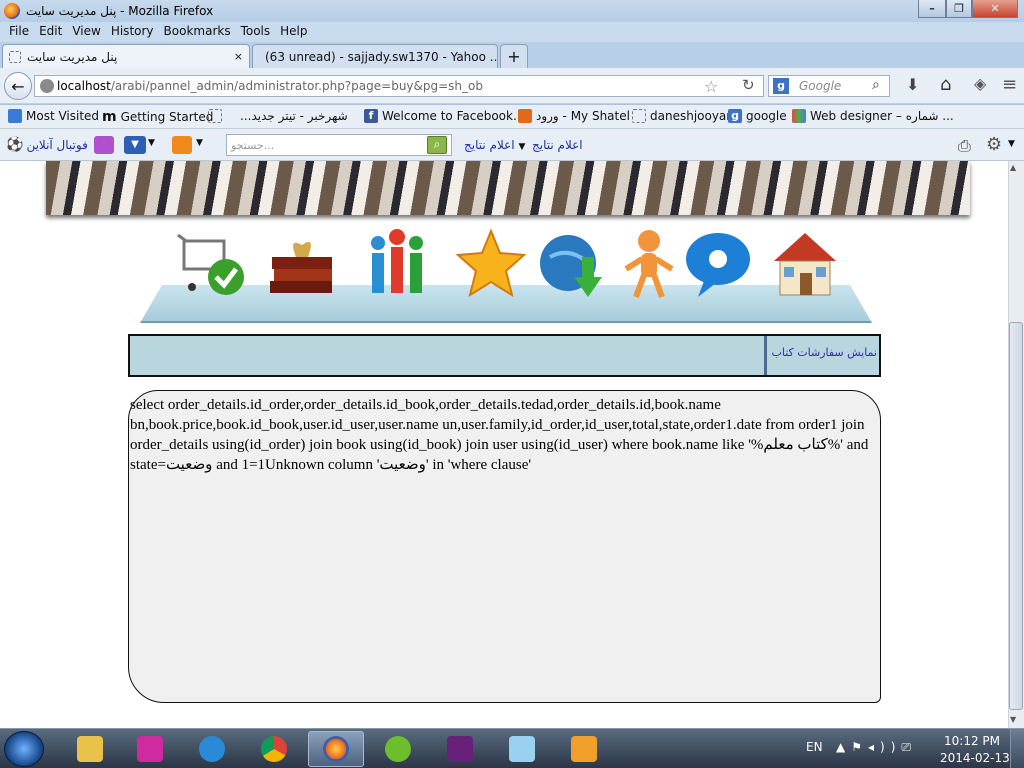 Image resolution: width=1024 pixels, height=768 pixels. I want to click on extension-icon: ◈, so click(980, 83).